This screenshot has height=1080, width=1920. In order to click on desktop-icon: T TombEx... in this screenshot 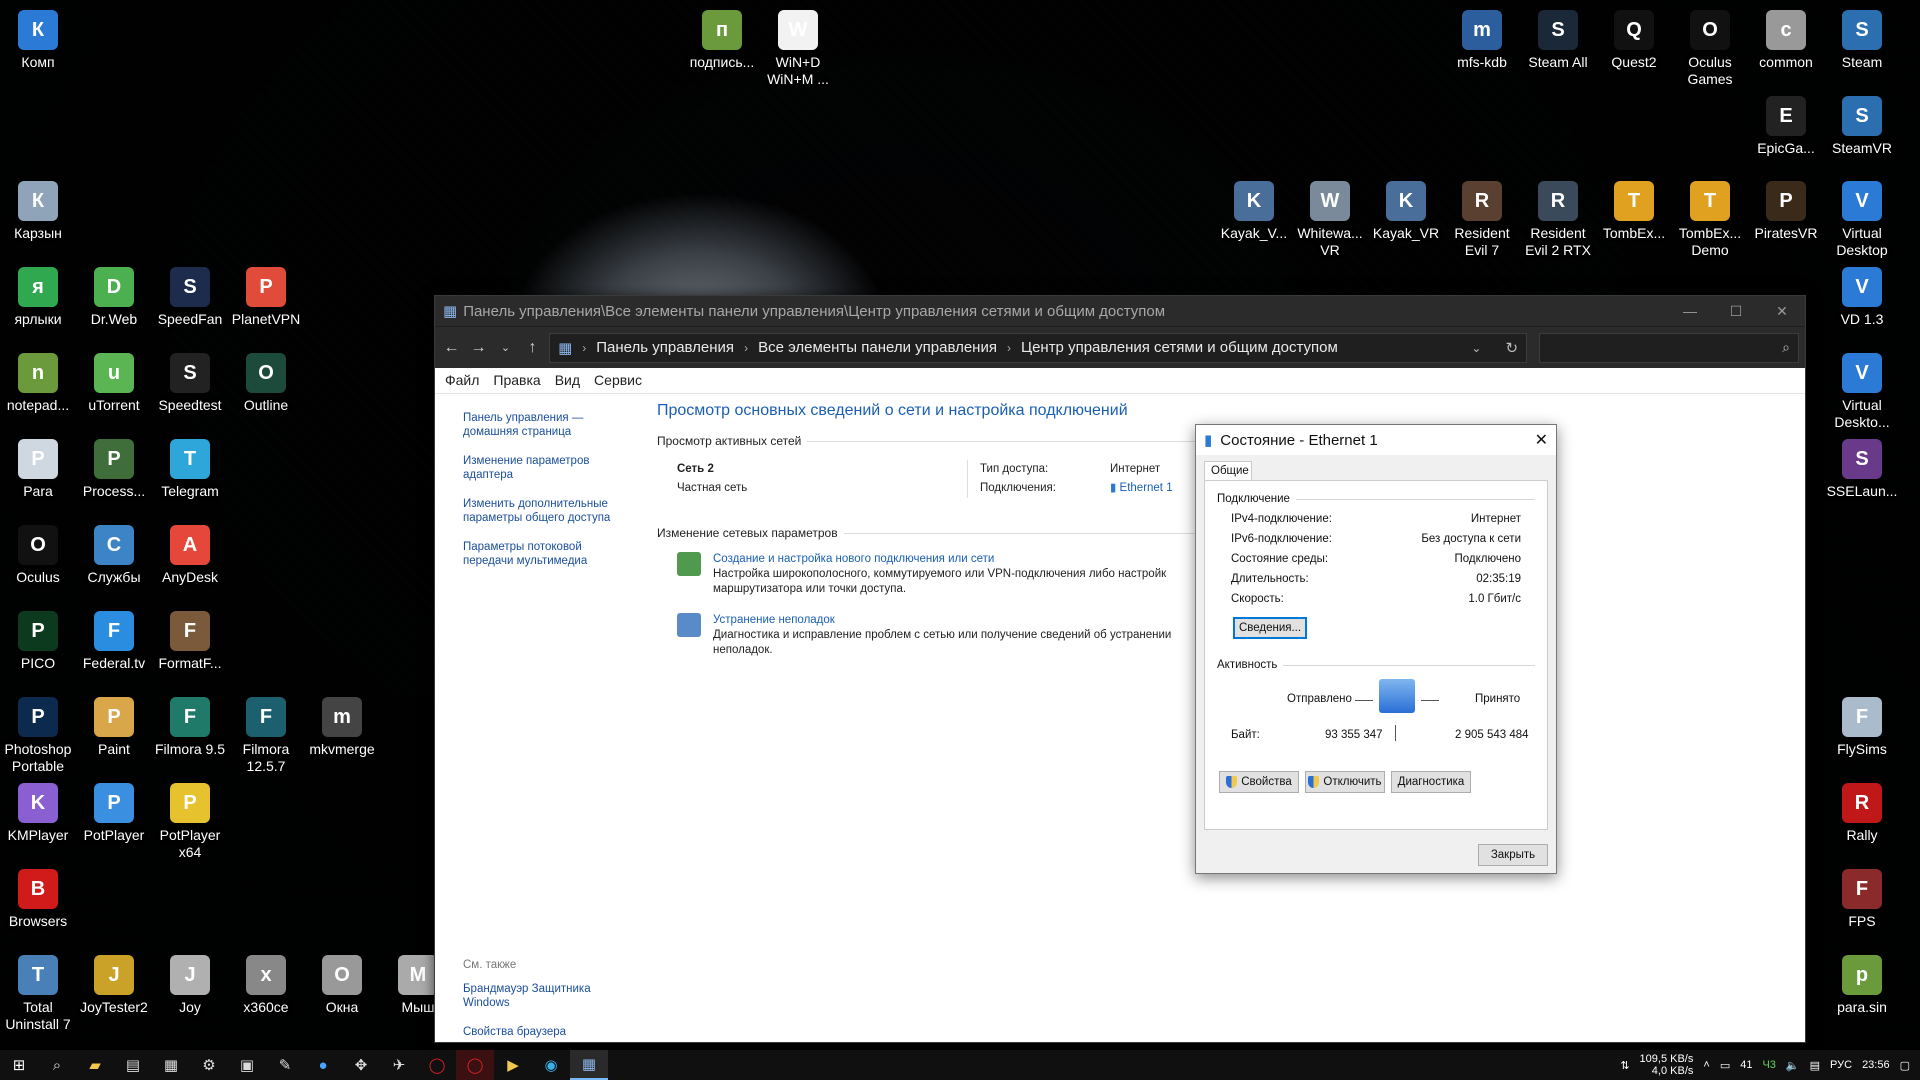, I will do `click(1634, 208)`.